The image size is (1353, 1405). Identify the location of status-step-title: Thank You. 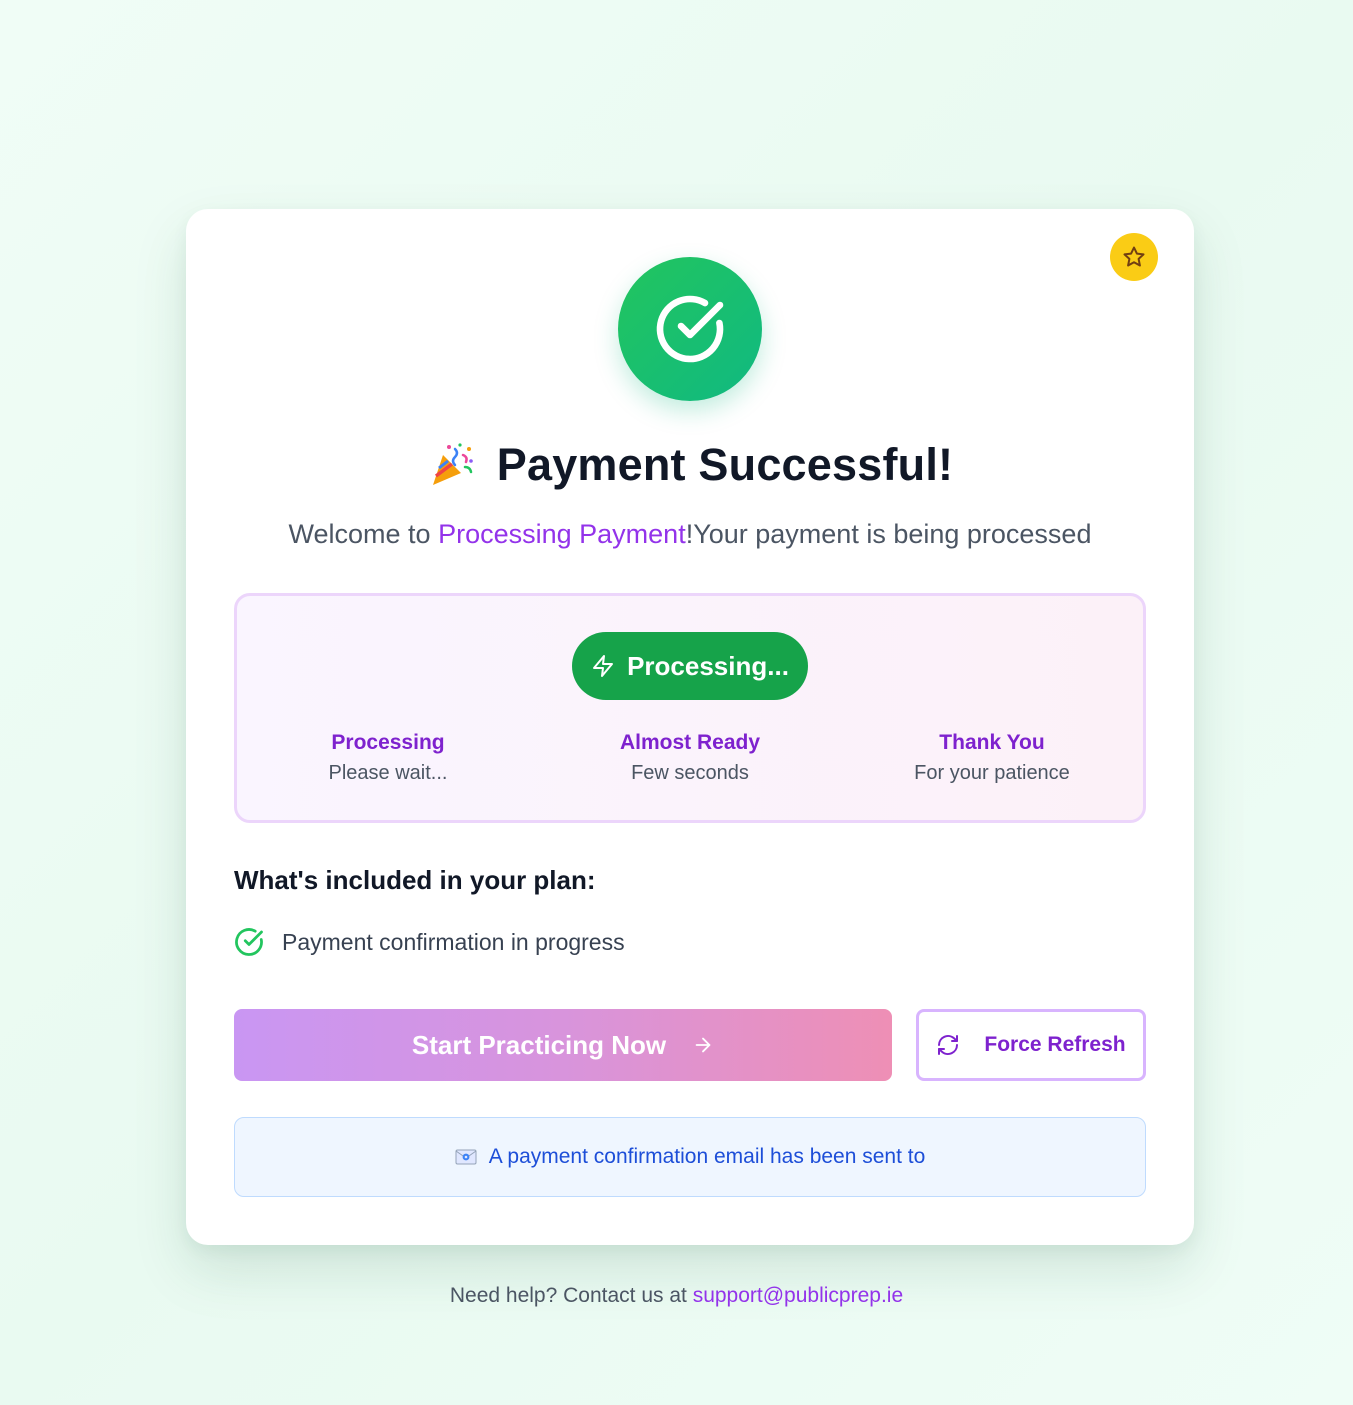
(992, 742).